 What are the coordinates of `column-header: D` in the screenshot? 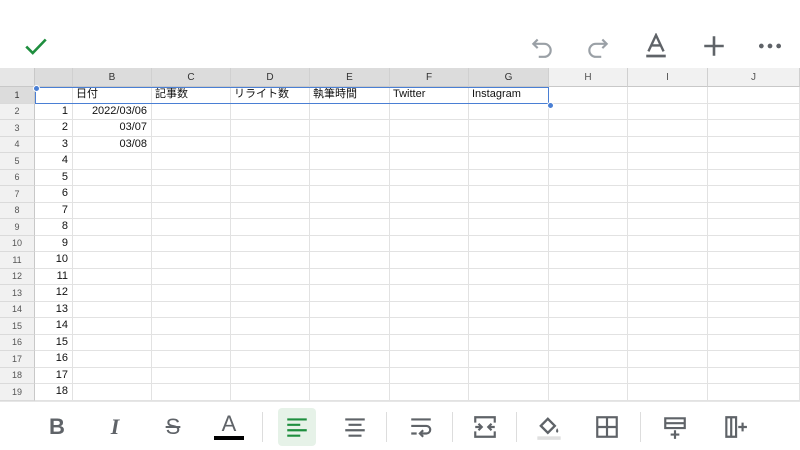 It's located at (270, 77).